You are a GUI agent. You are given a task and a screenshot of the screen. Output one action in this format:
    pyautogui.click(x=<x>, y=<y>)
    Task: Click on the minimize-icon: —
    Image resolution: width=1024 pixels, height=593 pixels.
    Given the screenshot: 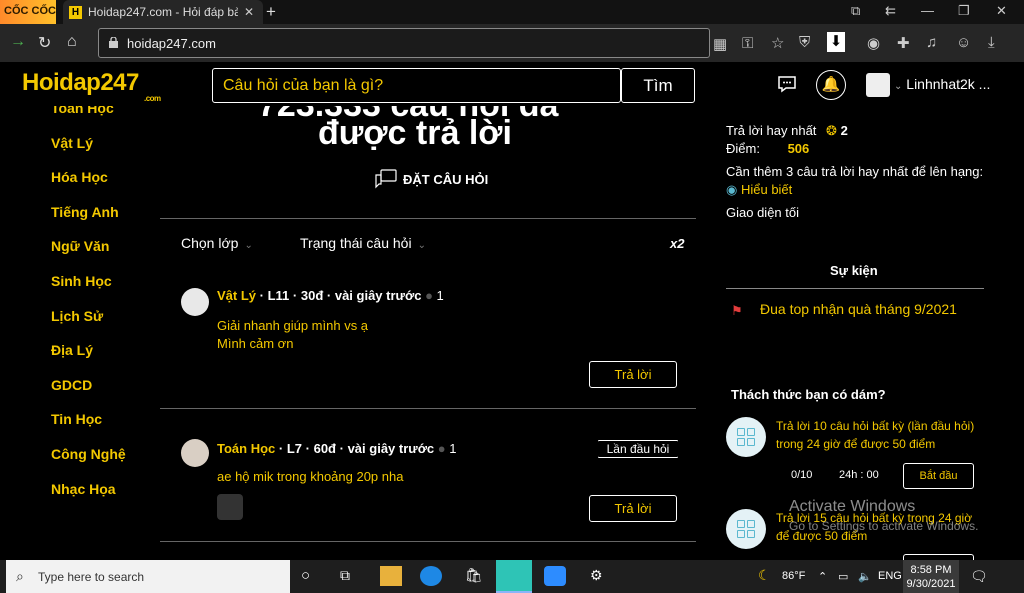 What is the action you would take?
    pyautogui.click(x=927, y=10)
    